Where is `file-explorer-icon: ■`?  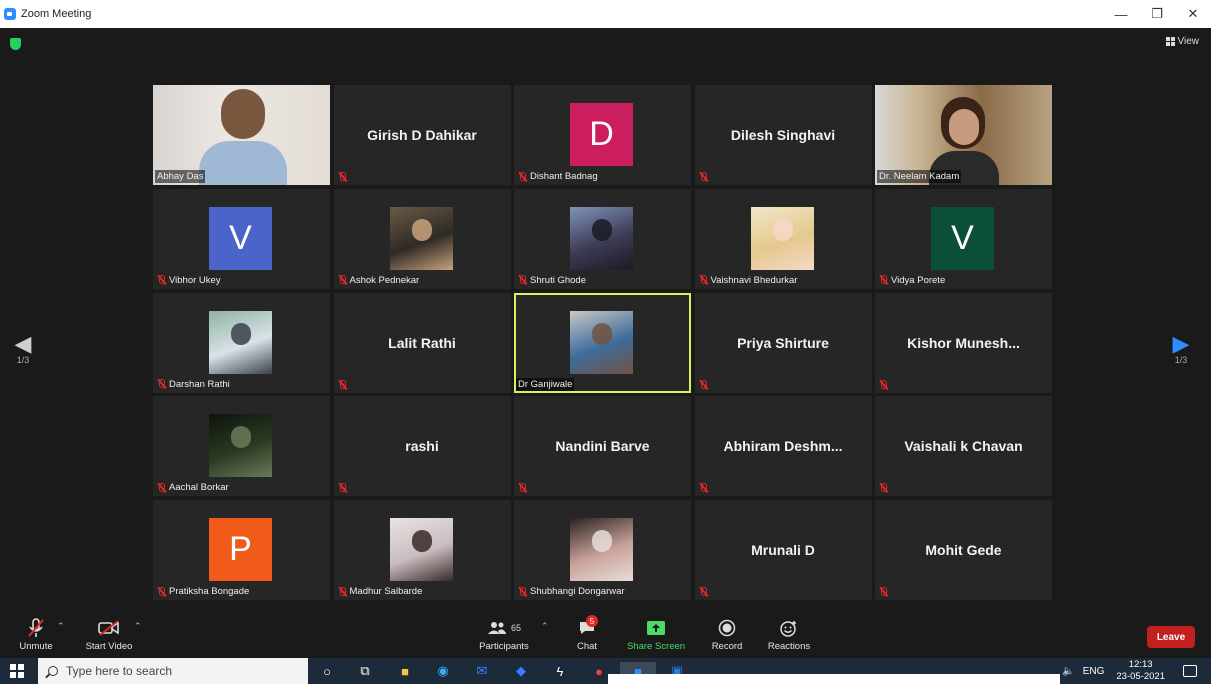
file-explorer-icon: ■ is located at coordinates (405, 671).